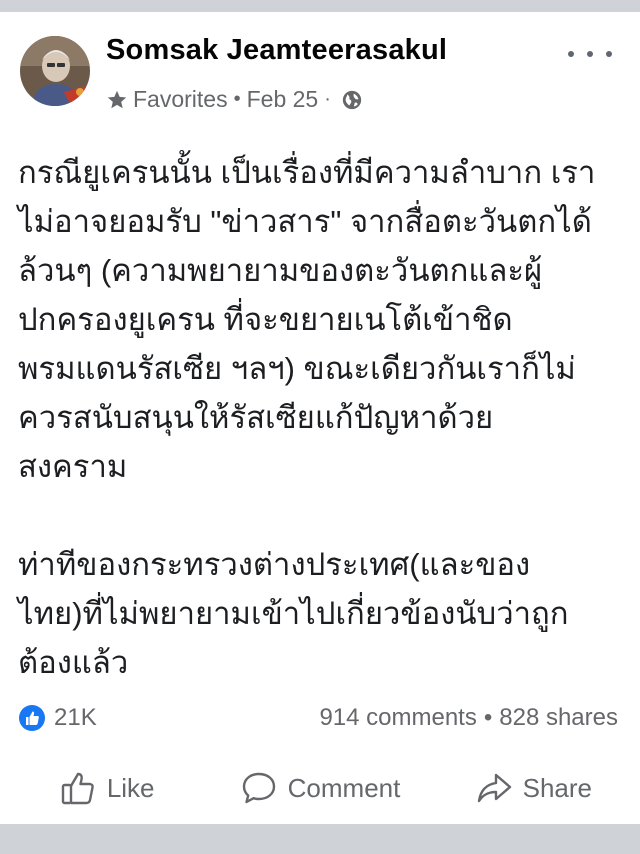 The image size is (640, 854). Describe the element at coordinates (130, 787) in the screenshot. I see `like-label: Like` at that location.